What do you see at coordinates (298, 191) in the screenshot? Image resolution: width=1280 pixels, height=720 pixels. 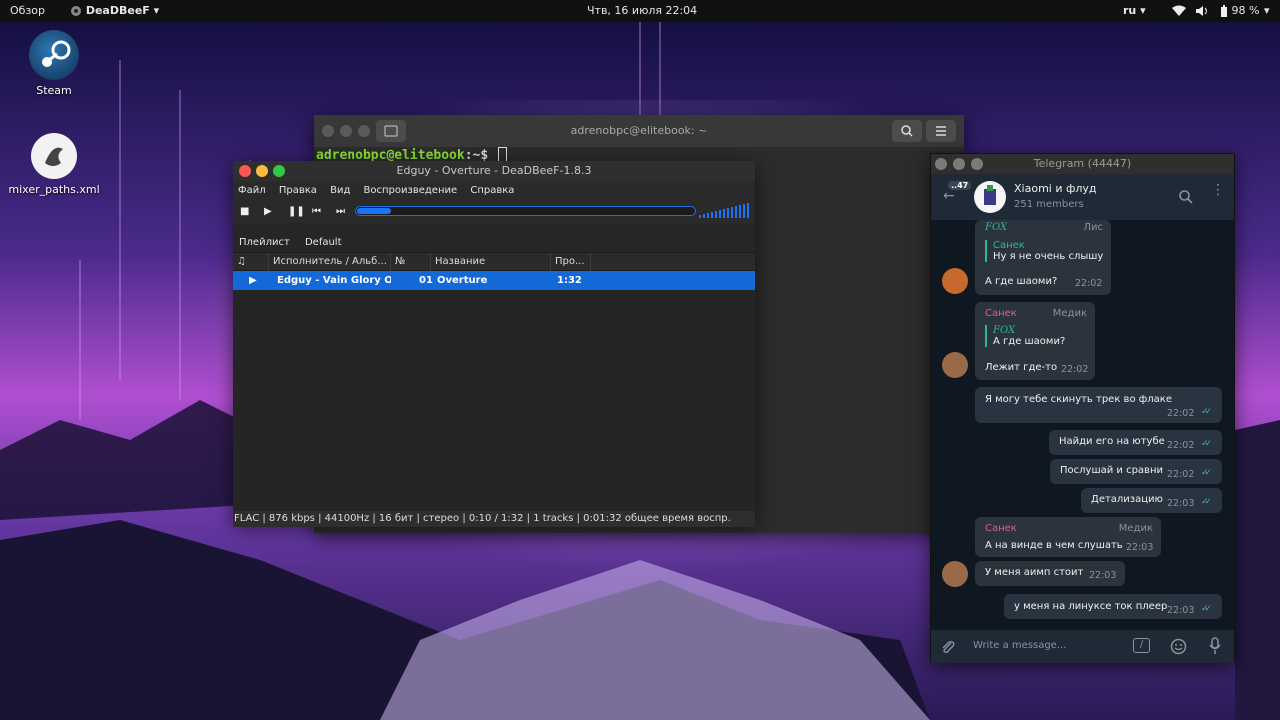 I see `menu-edit: Правка` at bounding box center [298, 191].